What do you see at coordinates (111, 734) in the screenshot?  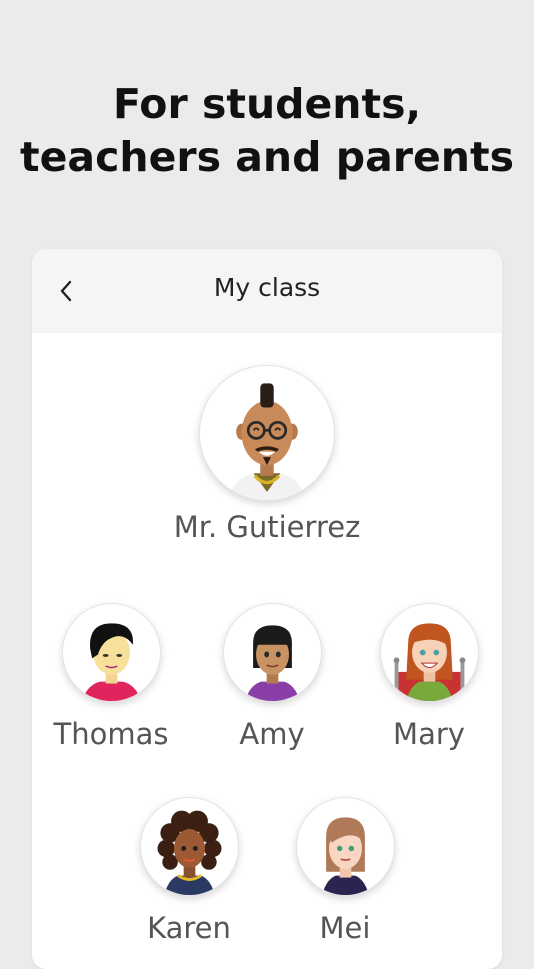 I see `student-name: Thomas` at bounding box center [111, 734].